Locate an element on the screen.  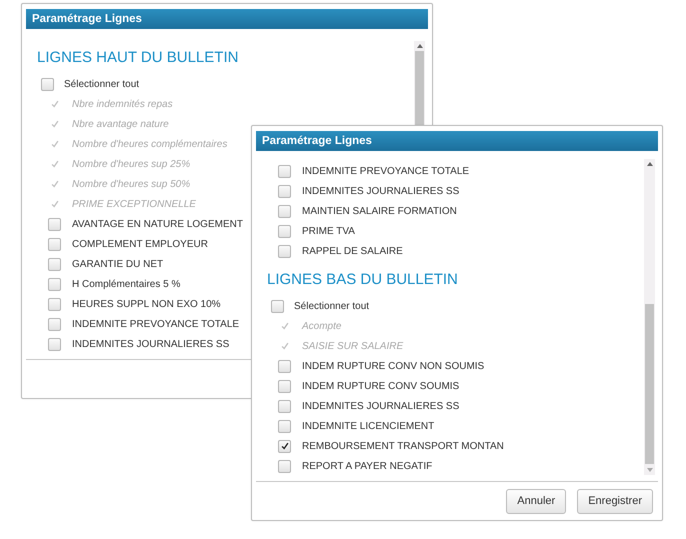
checkbox-label: RAPPEL DE SALAIRE is located at coordinates (352, 251).